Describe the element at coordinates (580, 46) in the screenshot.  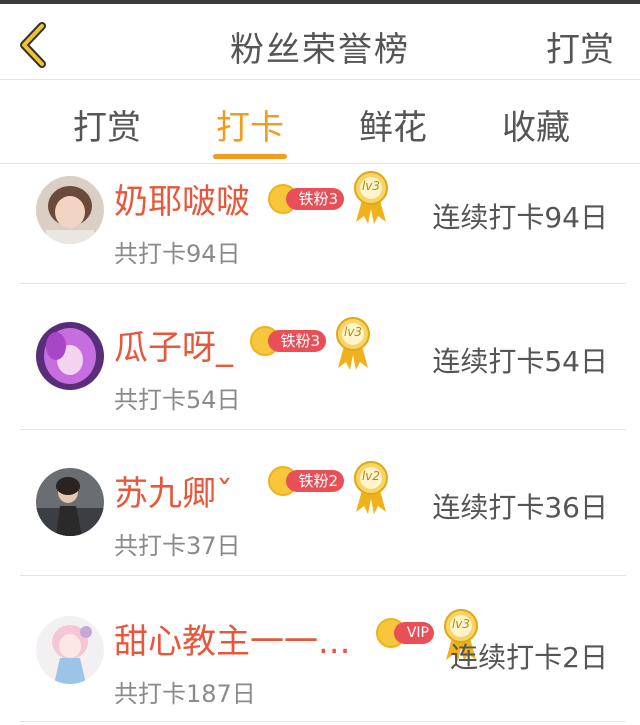
I see `reward-button: 打赏` at that location.